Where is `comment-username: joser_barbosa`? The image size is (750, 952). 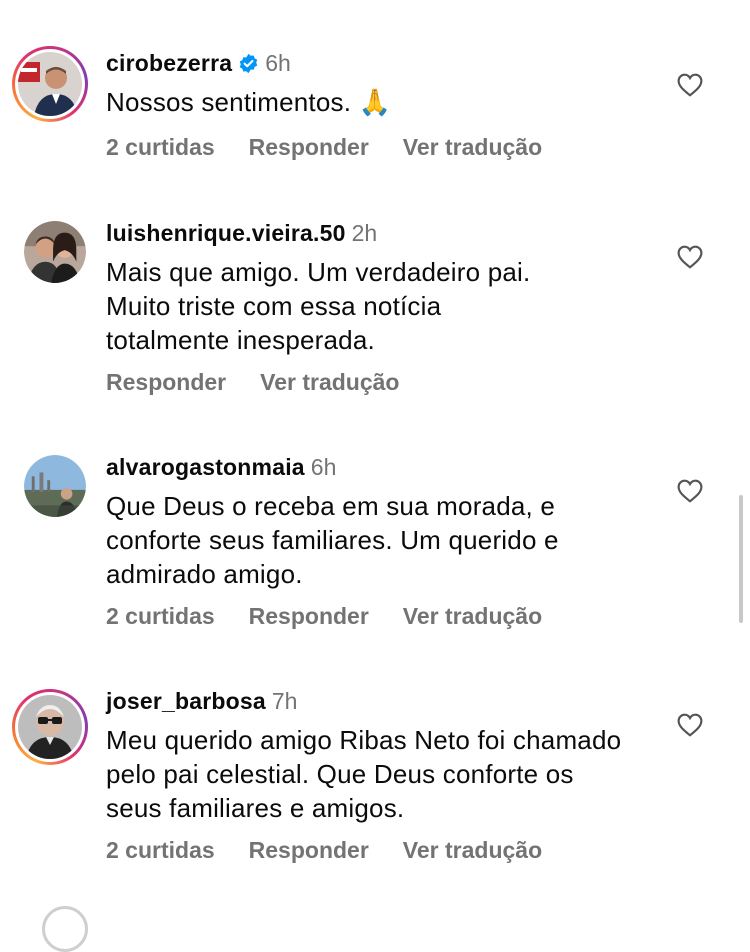
comment-username: joser_barbosa is located at coordinates (186, 701).